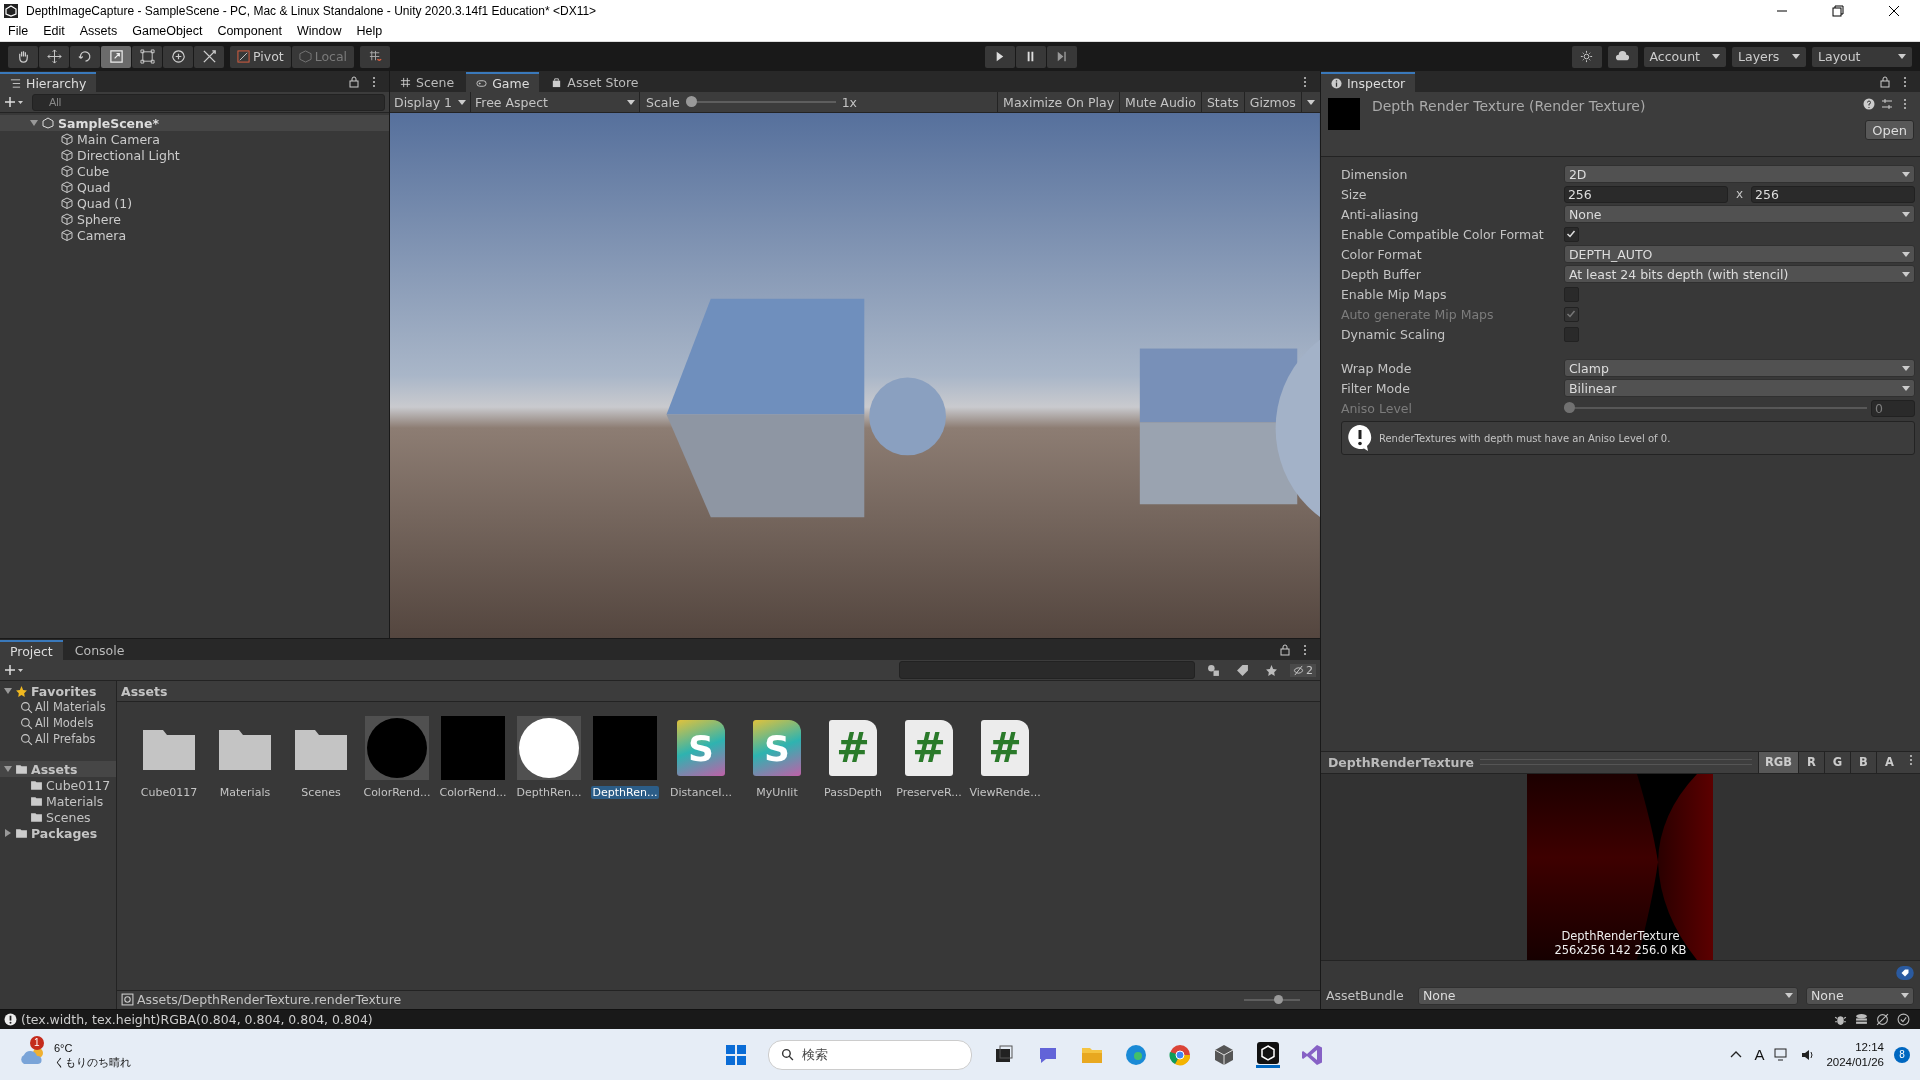 This screenshot has height=1080, width=1920. What do you see at coordinates (65, 739) in the screenshot?
I see `favorite-item: All Prefabs` at bounding box center [65, 739].